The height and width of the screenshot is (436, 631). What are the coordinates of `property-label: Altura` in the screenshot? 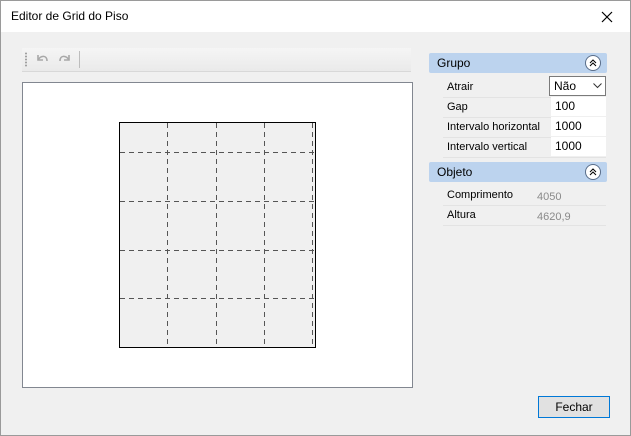 It's located at (461, 215).